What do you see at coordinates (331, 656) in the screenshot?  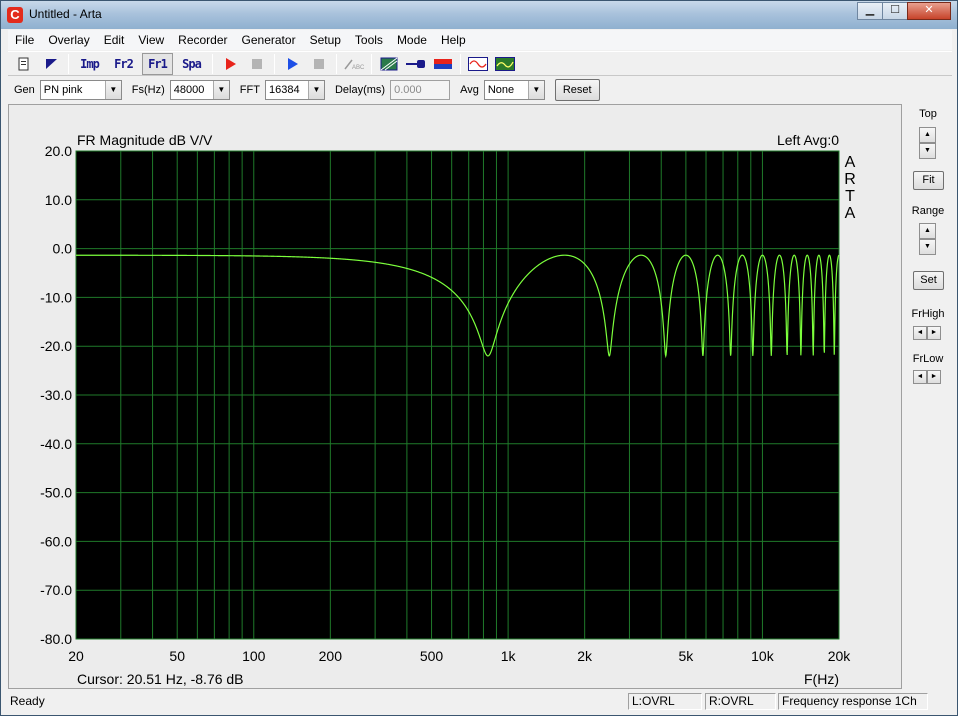 I see `x-tick-label: 200` at bounding box center [331, 656].